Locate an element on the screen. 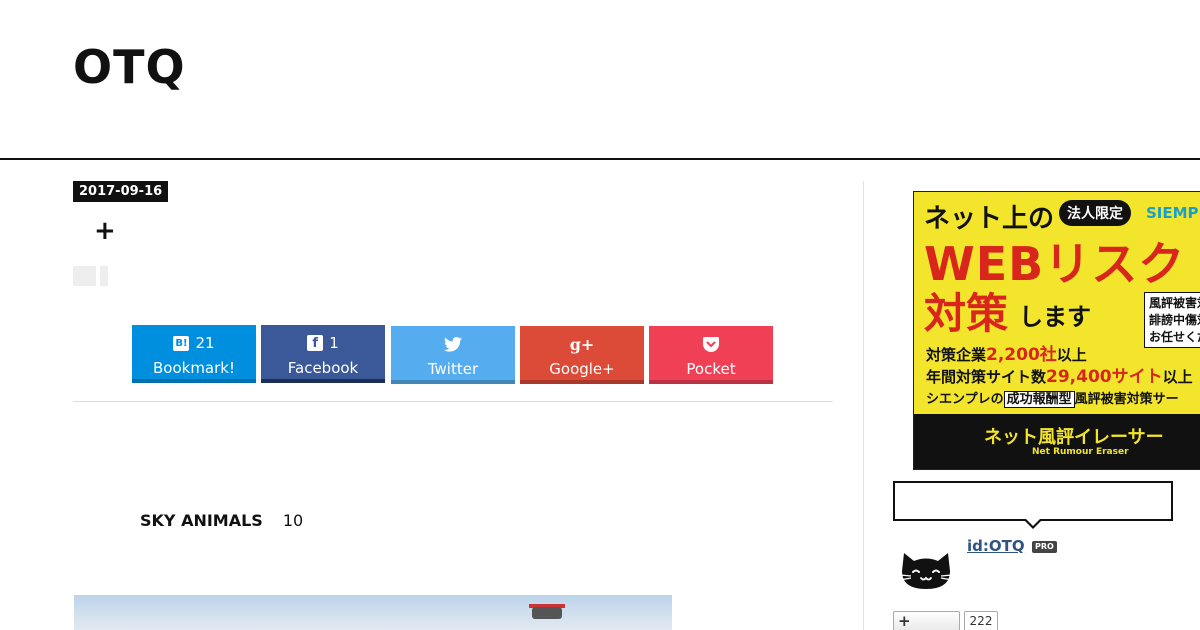 This screenshot has width=1200, height=630. photo-drone-body is located at coordinates (547, 613).